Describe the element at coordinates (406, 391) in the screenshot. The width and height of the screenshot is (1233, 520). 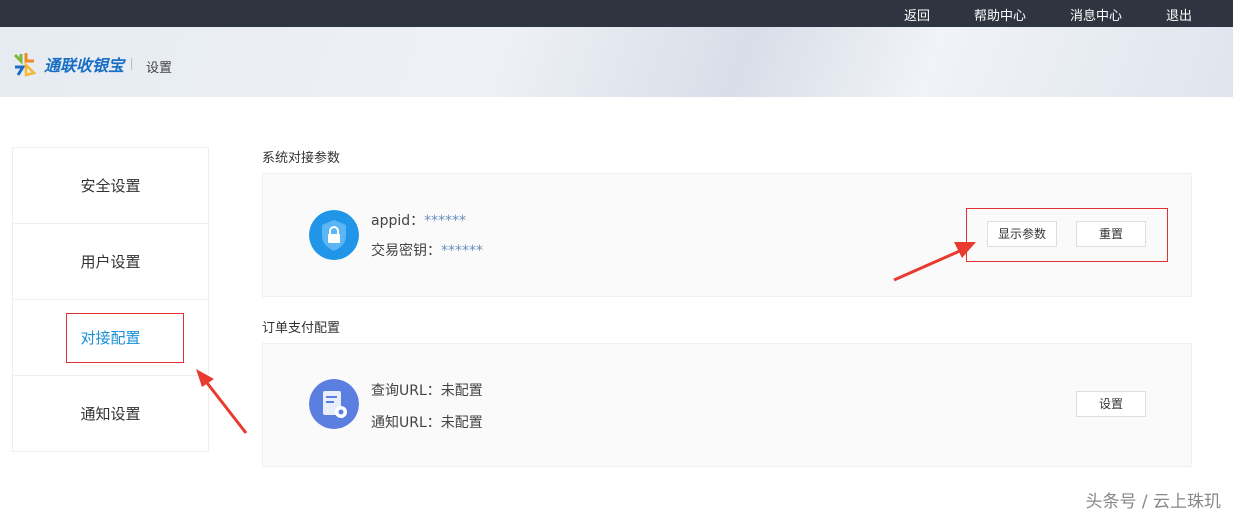
I see `query-url-label: 查询URL：` at that location.